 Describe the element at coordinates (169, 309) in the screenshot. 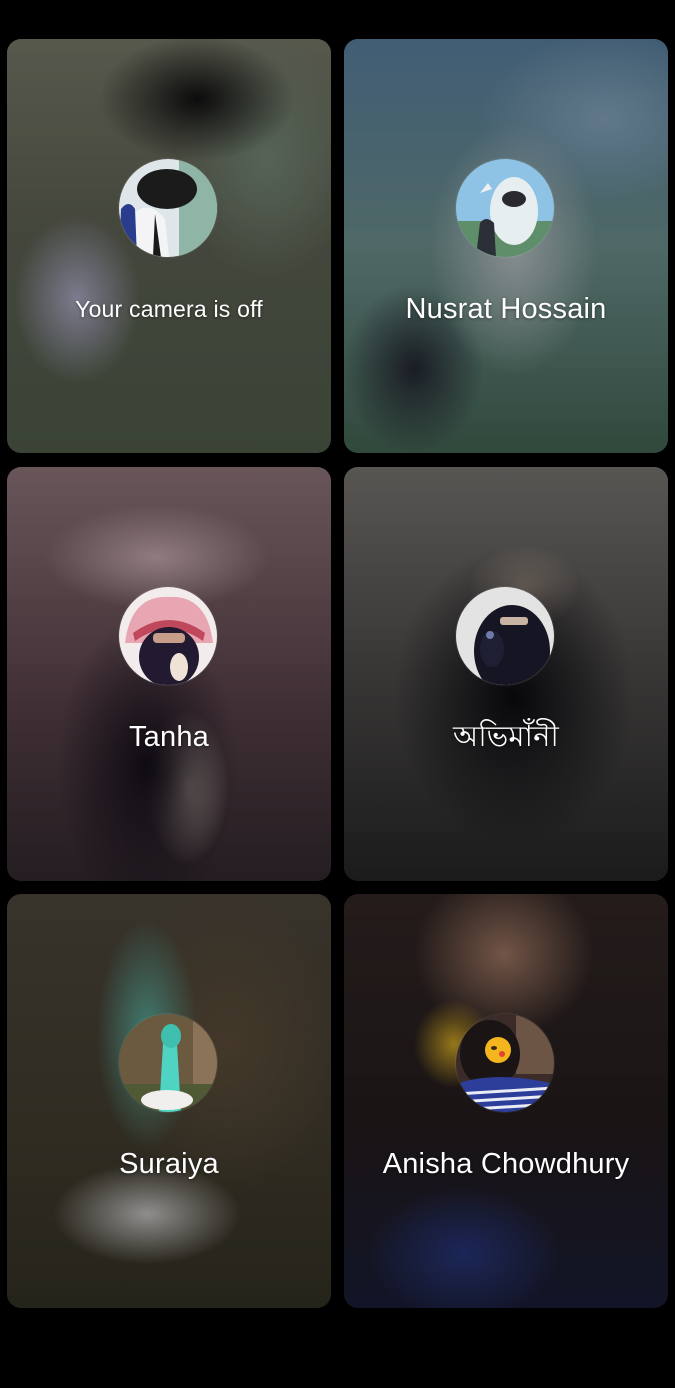

I see `participant-name: Your camera is off` at that location.